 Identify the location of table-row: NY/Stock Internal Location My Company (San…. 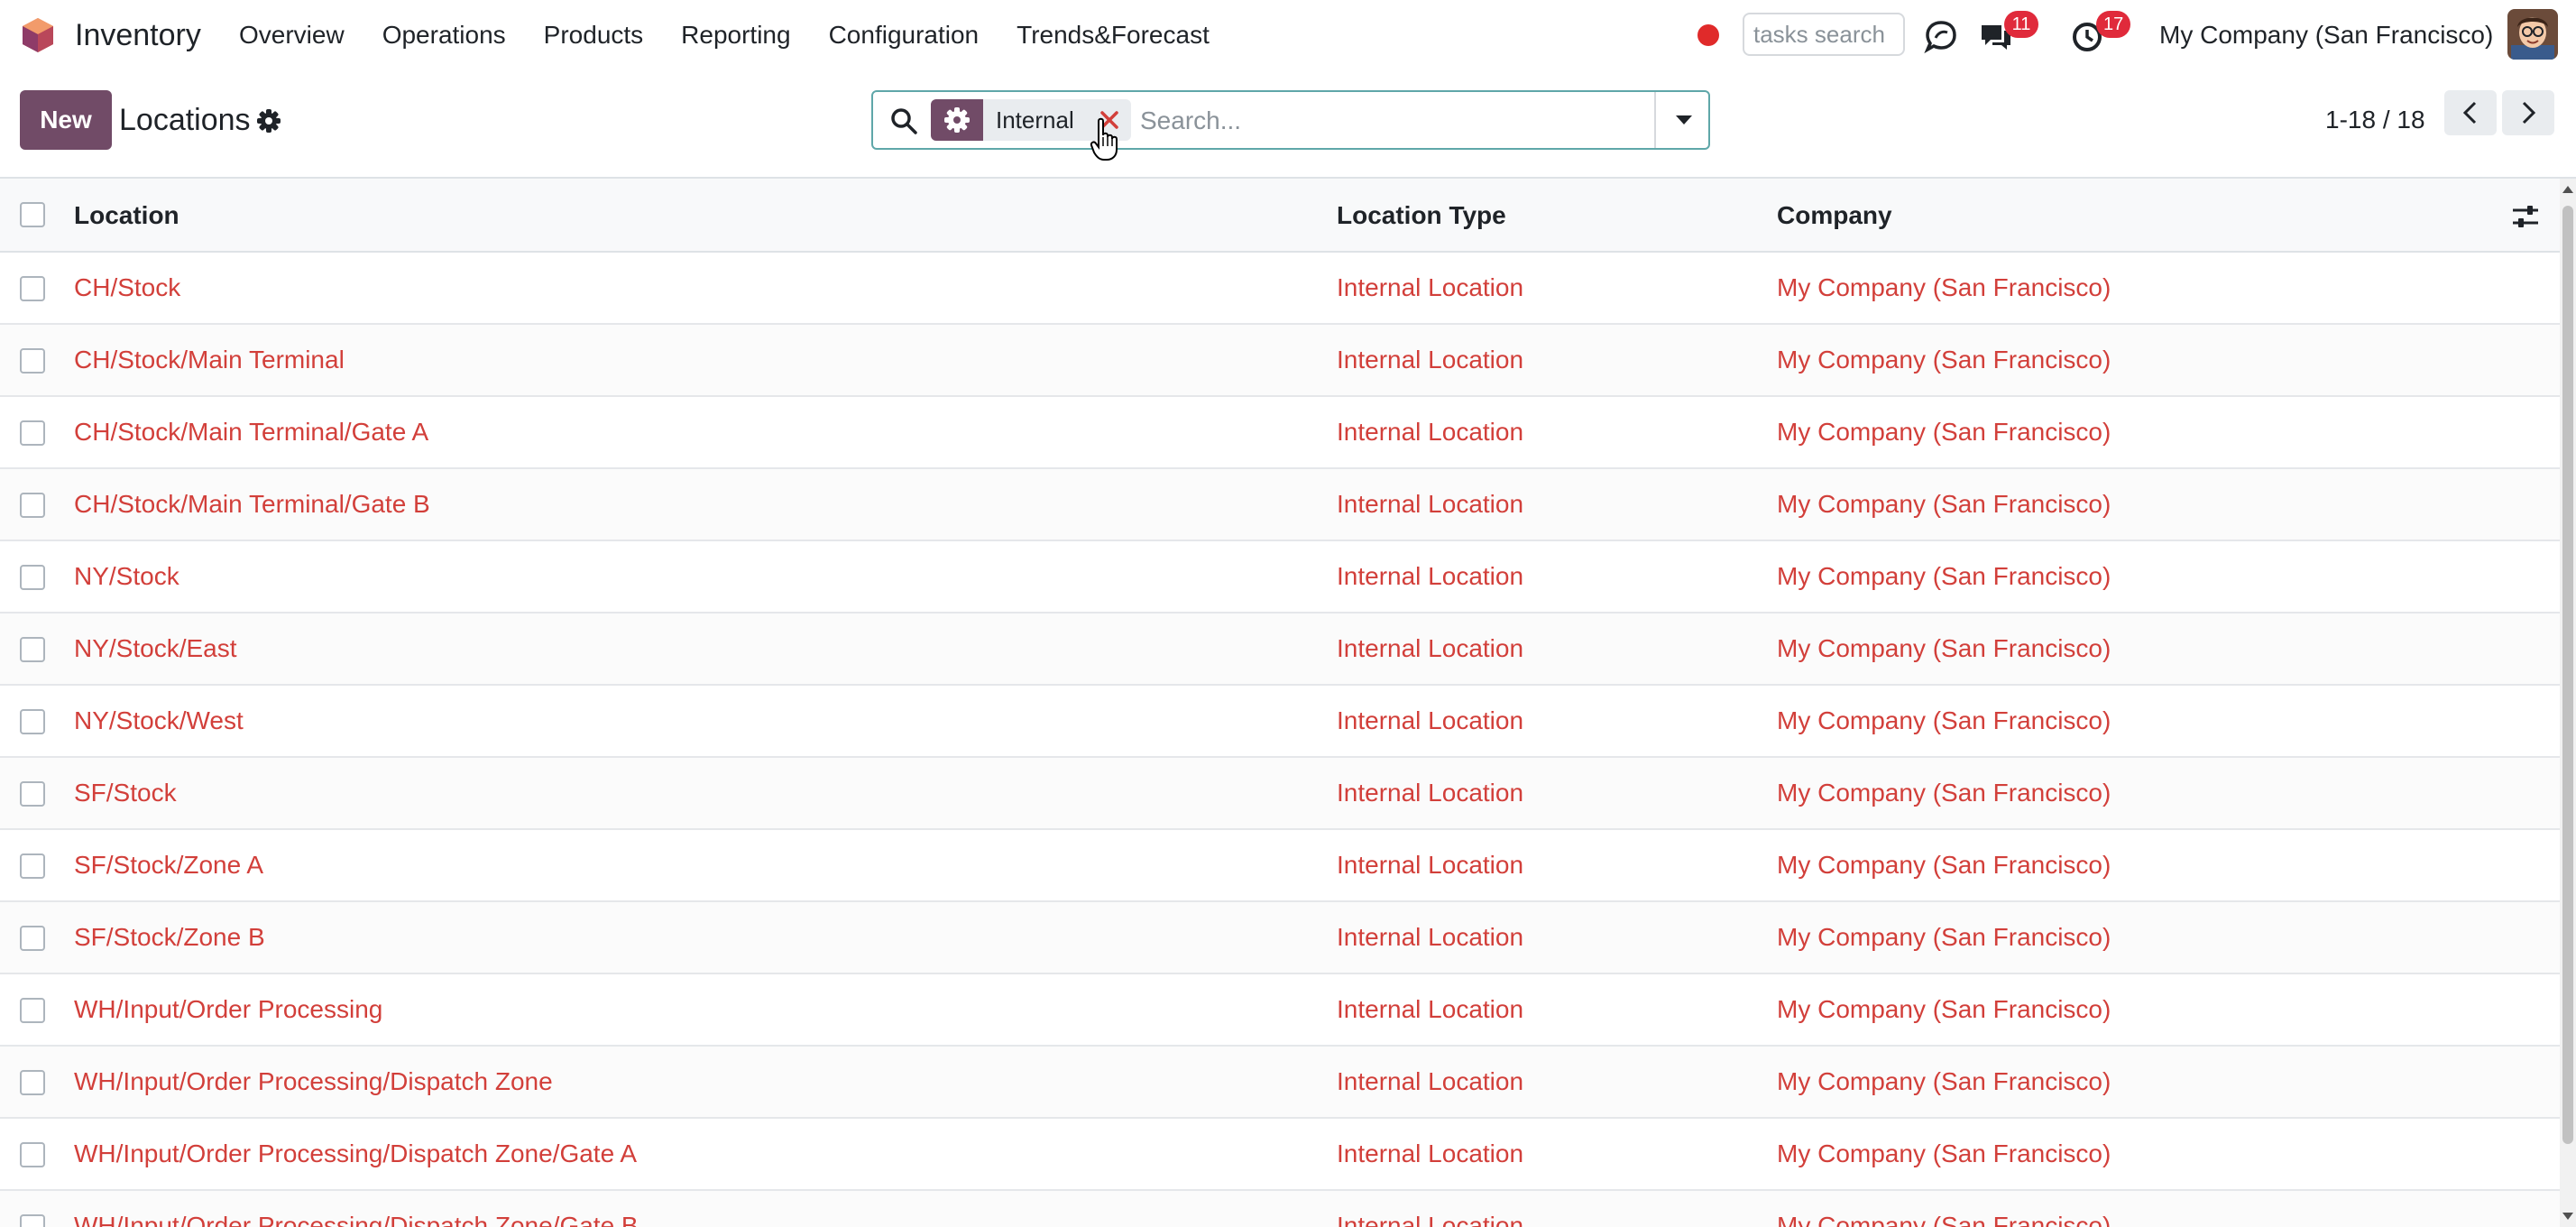
(1280, 577).